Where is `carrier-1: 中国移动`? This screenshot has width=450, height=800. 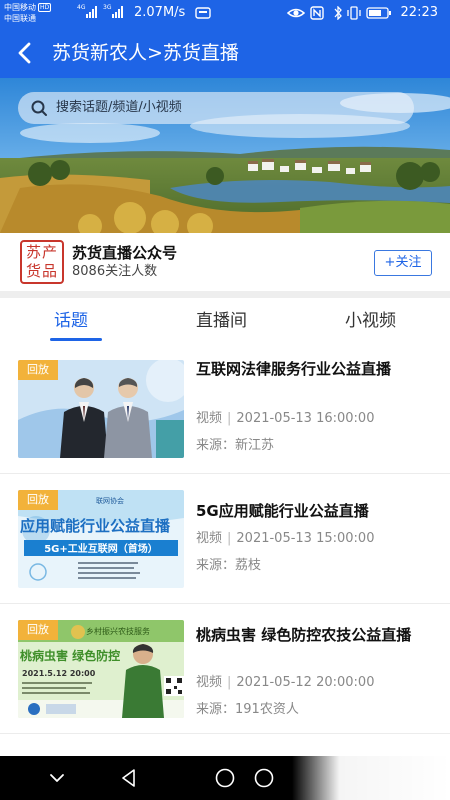
carrier-1: 中国移动 is located at coordinates (20, 7).